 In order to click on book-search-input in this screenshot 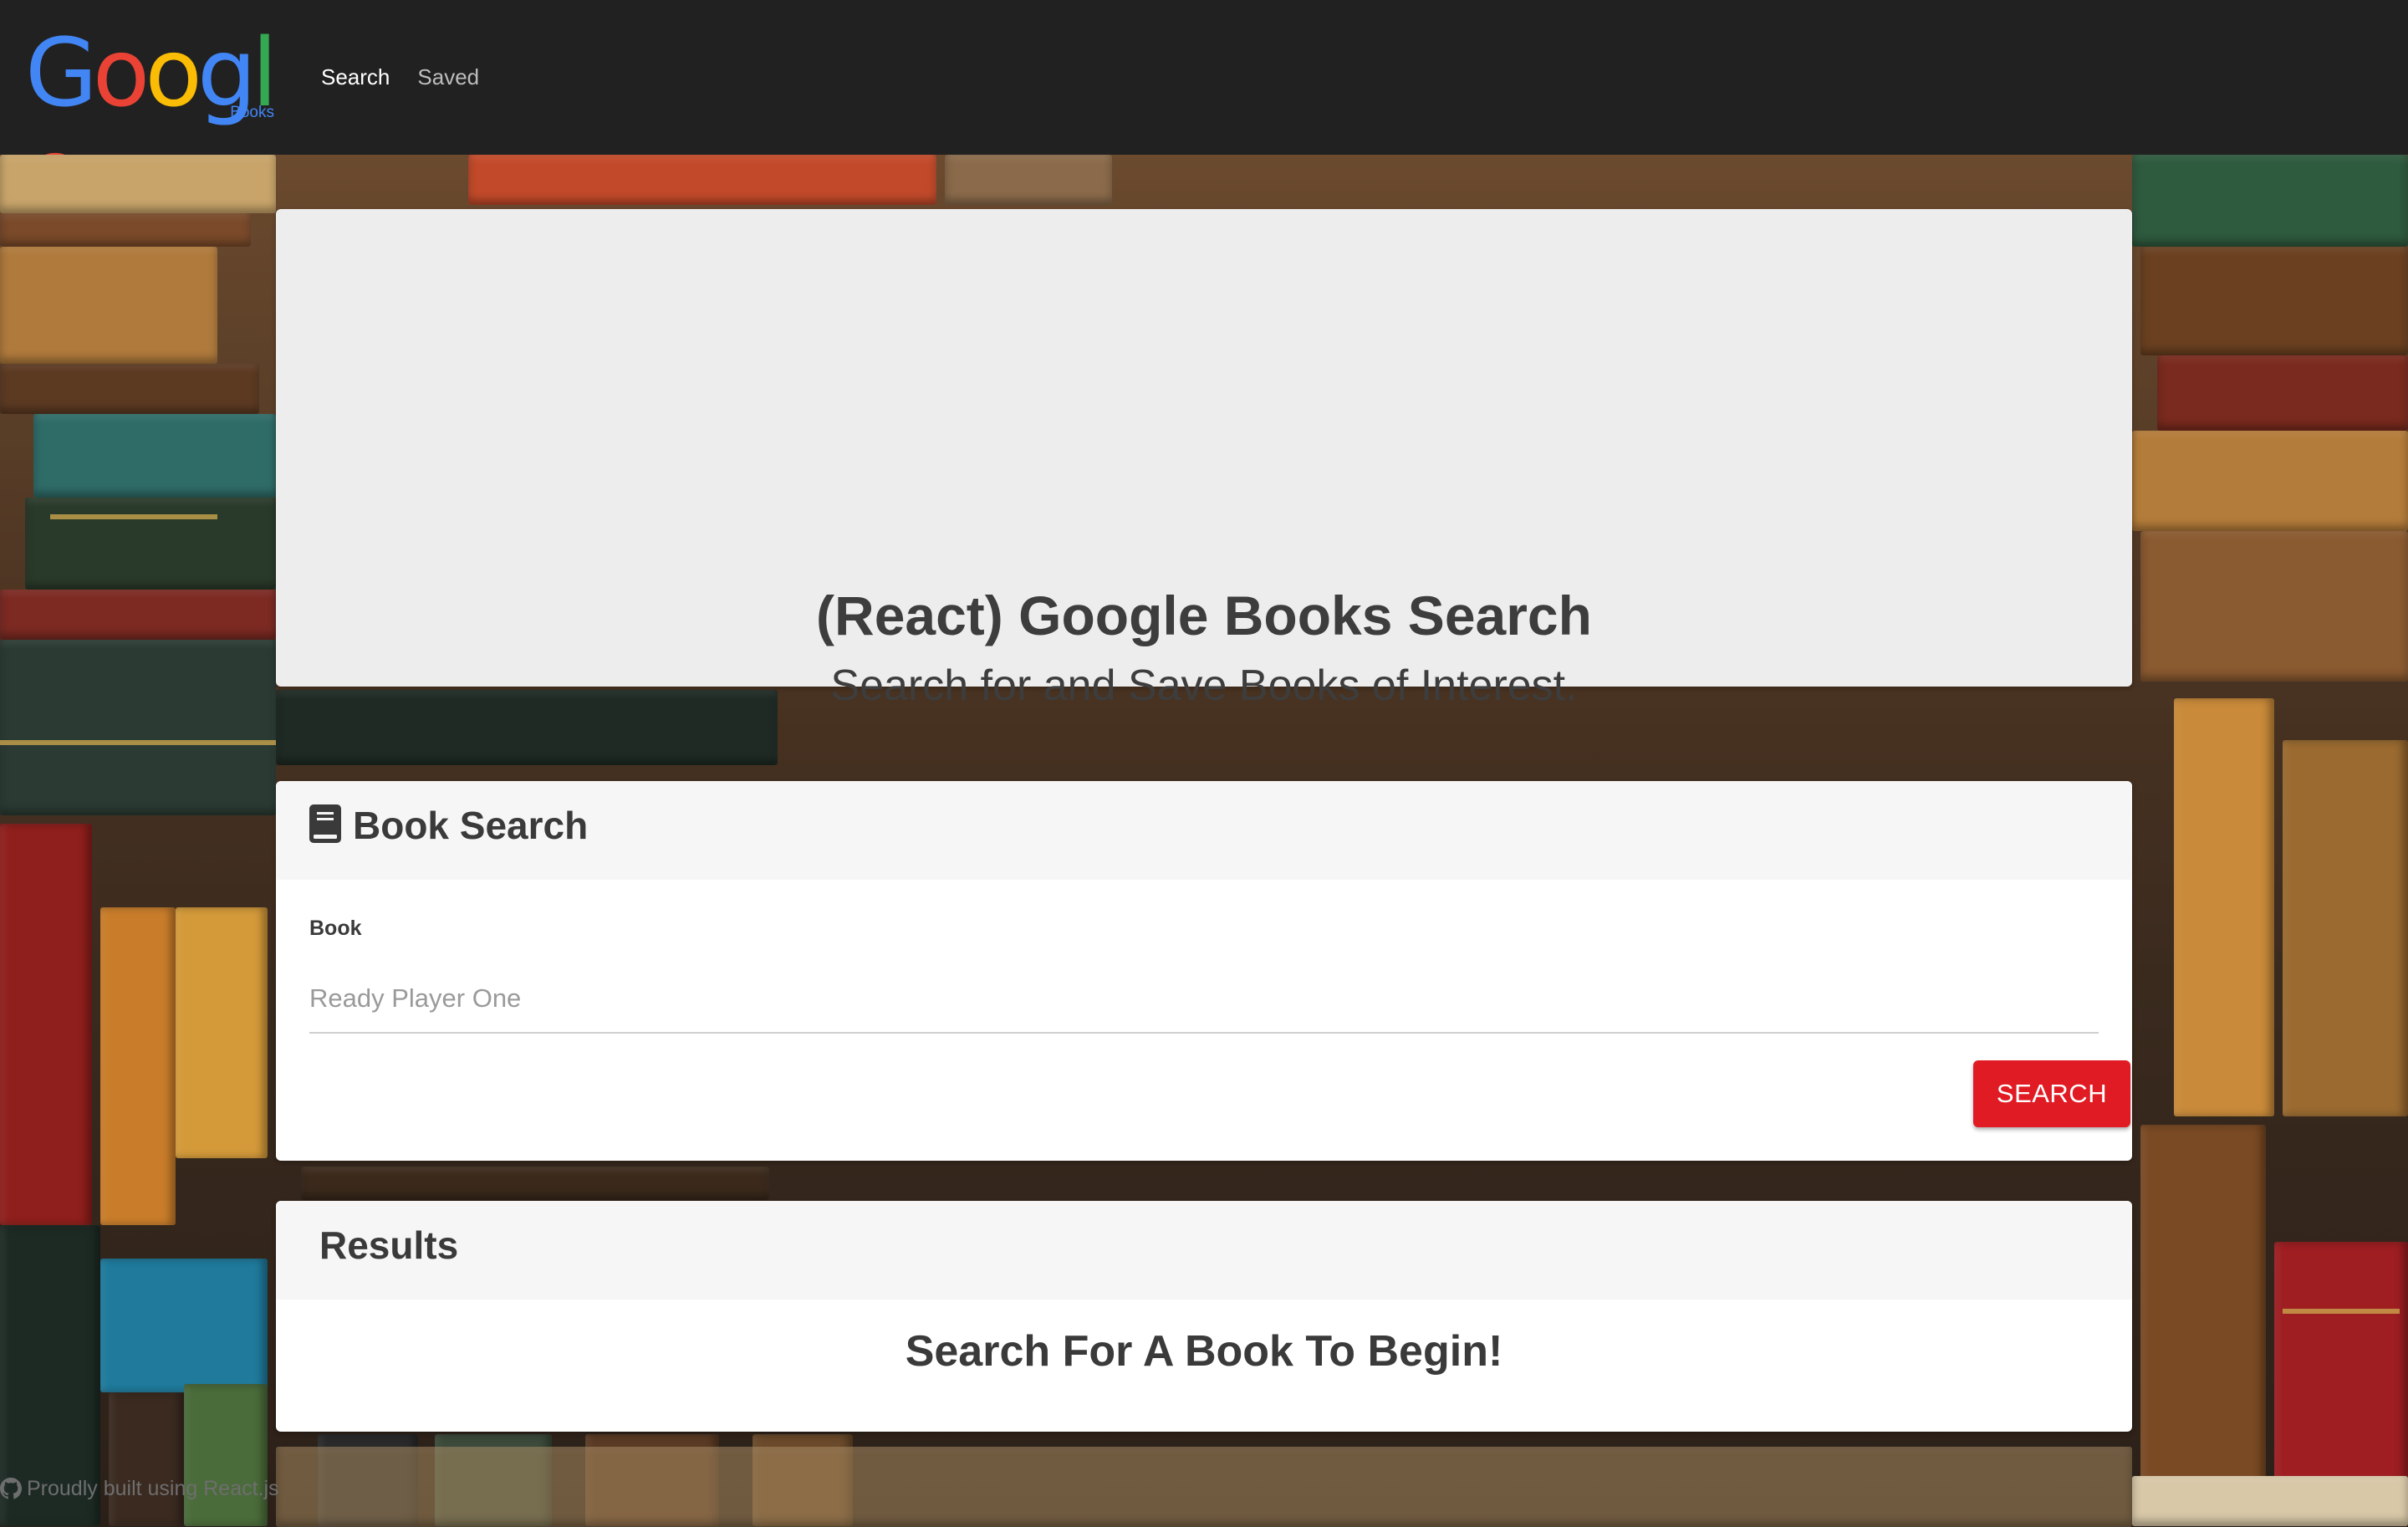, I will do `click(1204, 1000)`.